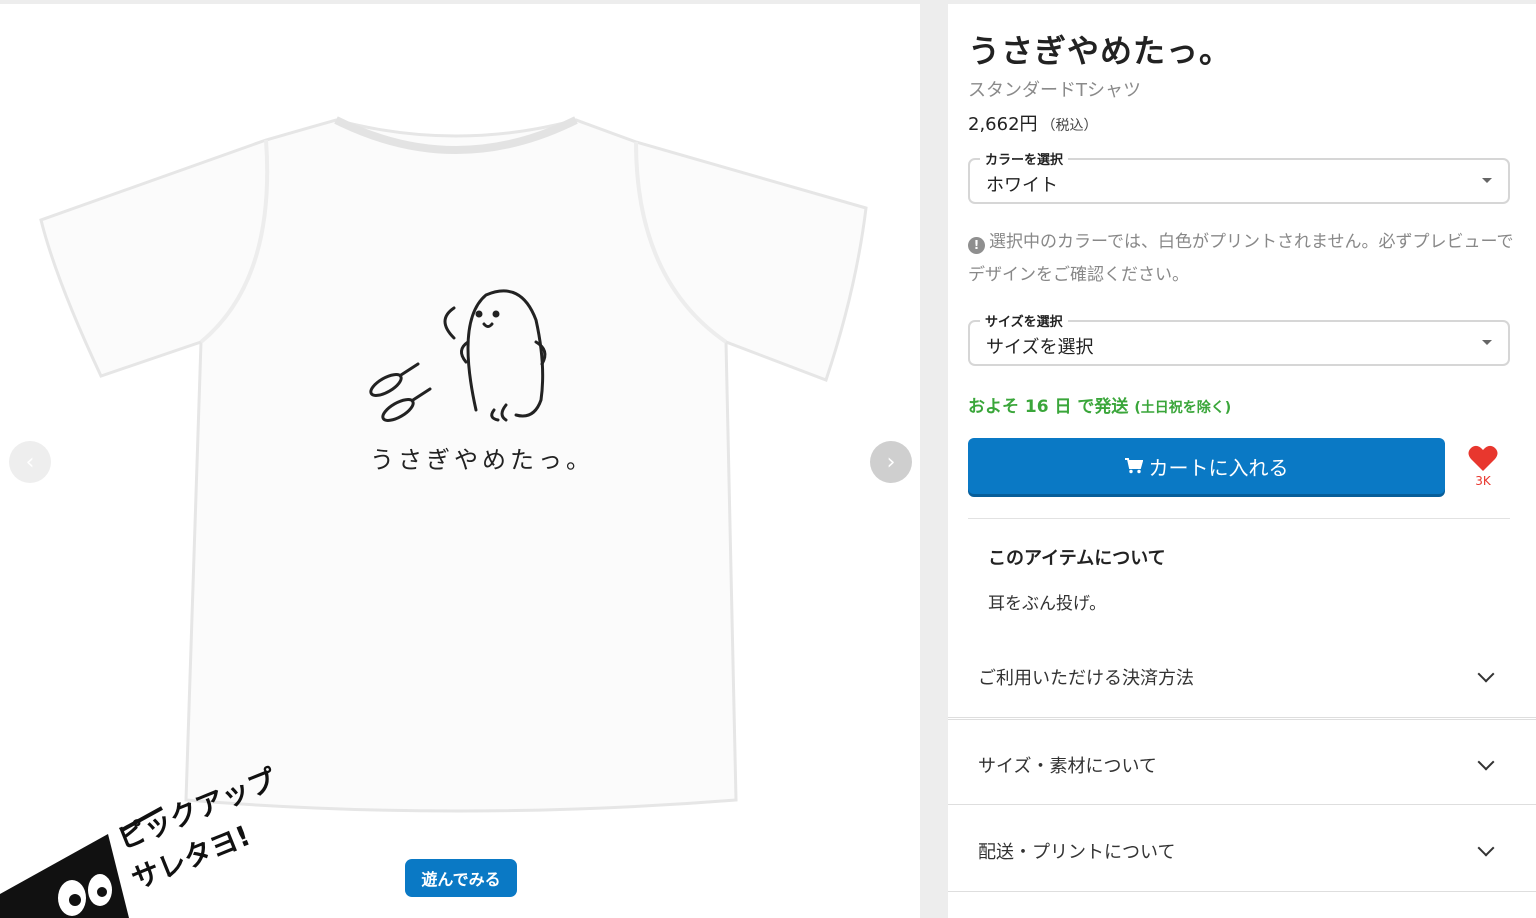 The width and height of the screenshot is (1536, 918). I want to click on divider, so click(1239, 518).